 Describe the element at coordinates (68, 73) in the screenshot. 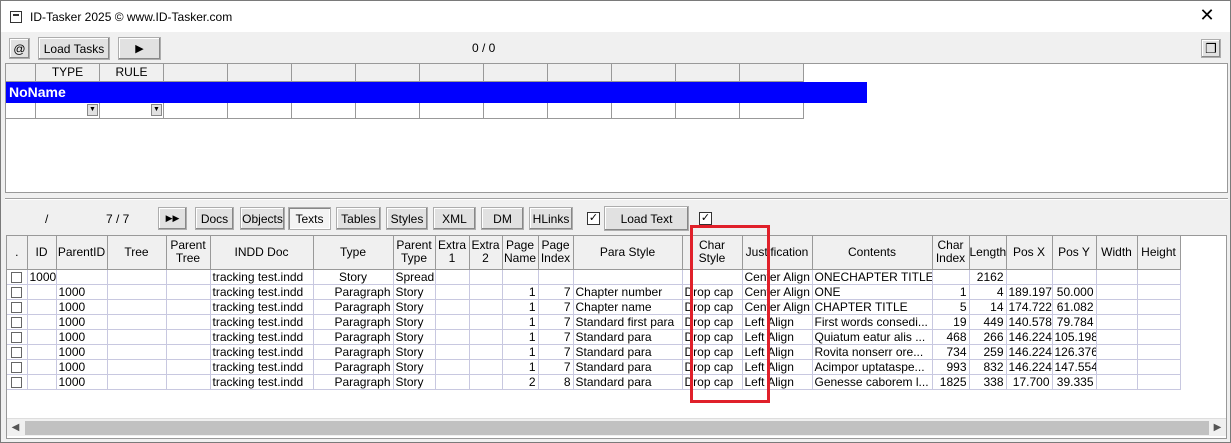

I see `tasks-col-type: TYPE` at that location.